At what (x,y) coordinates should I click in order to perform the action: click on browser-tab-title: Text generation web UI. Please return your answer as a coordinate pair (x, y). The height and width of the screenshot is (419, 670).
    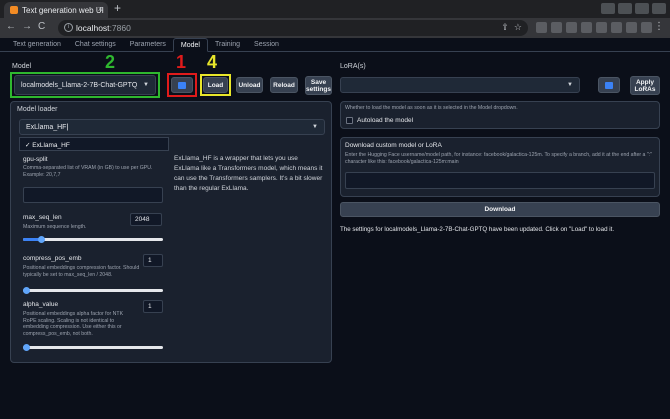
    Looking at the image, I should click on (63, 10).